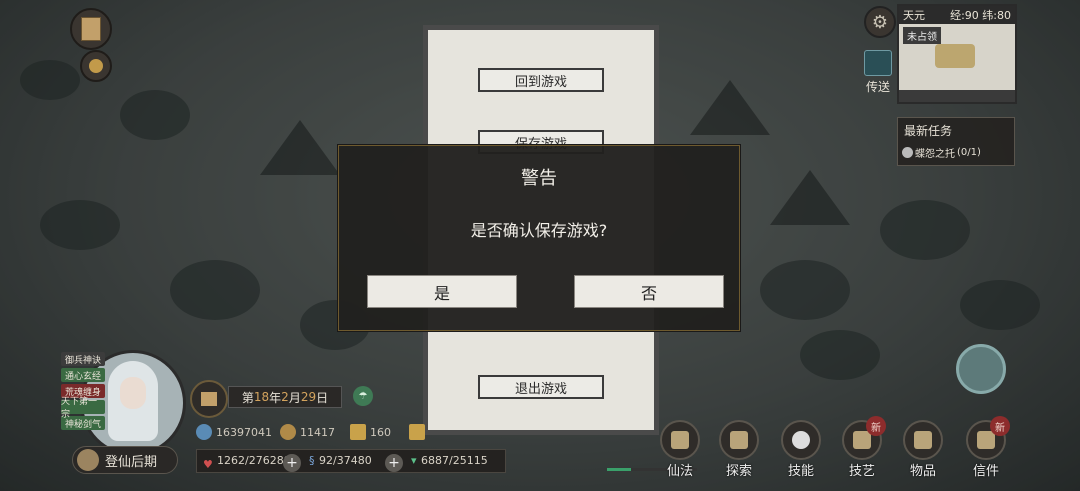 The image size is (1080, 491). I want to click on mp-value: 92/37480, so click(345, 460).